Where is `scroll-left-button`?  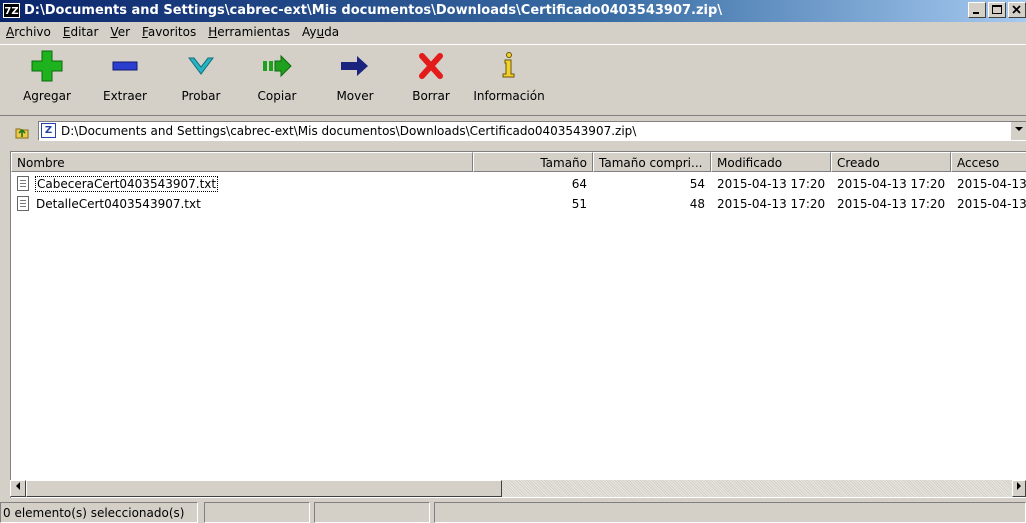 scroll-left-button is located at coordinates (18, 488).